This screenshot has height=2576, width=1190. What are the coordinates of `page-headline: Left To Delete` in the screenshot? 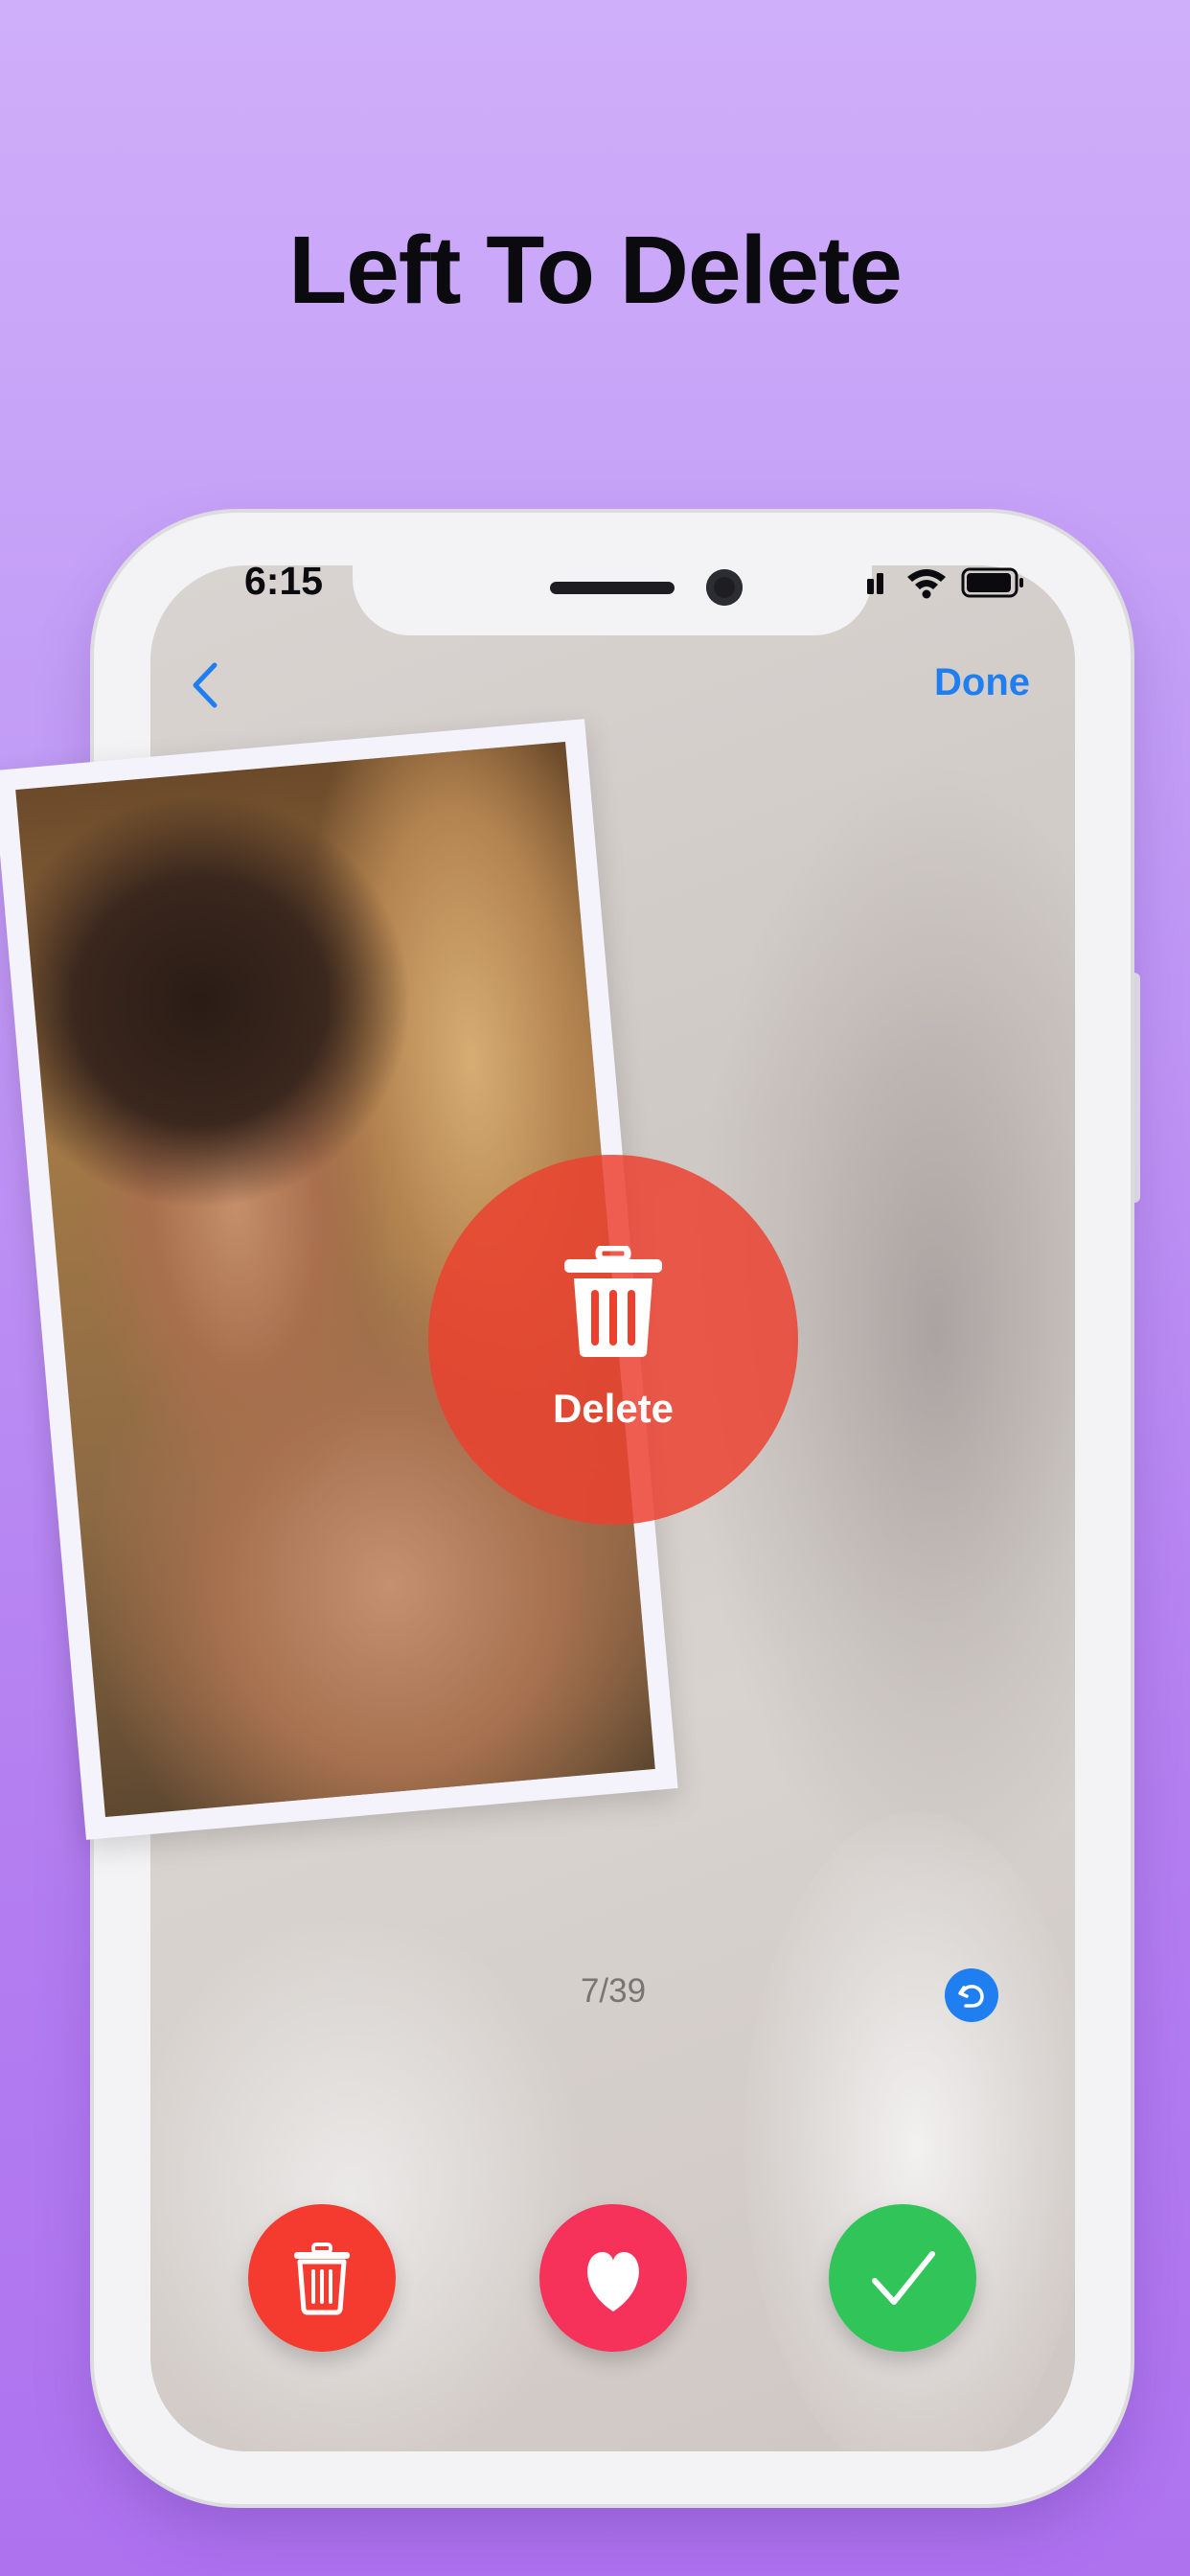 It's located at (595, 270).